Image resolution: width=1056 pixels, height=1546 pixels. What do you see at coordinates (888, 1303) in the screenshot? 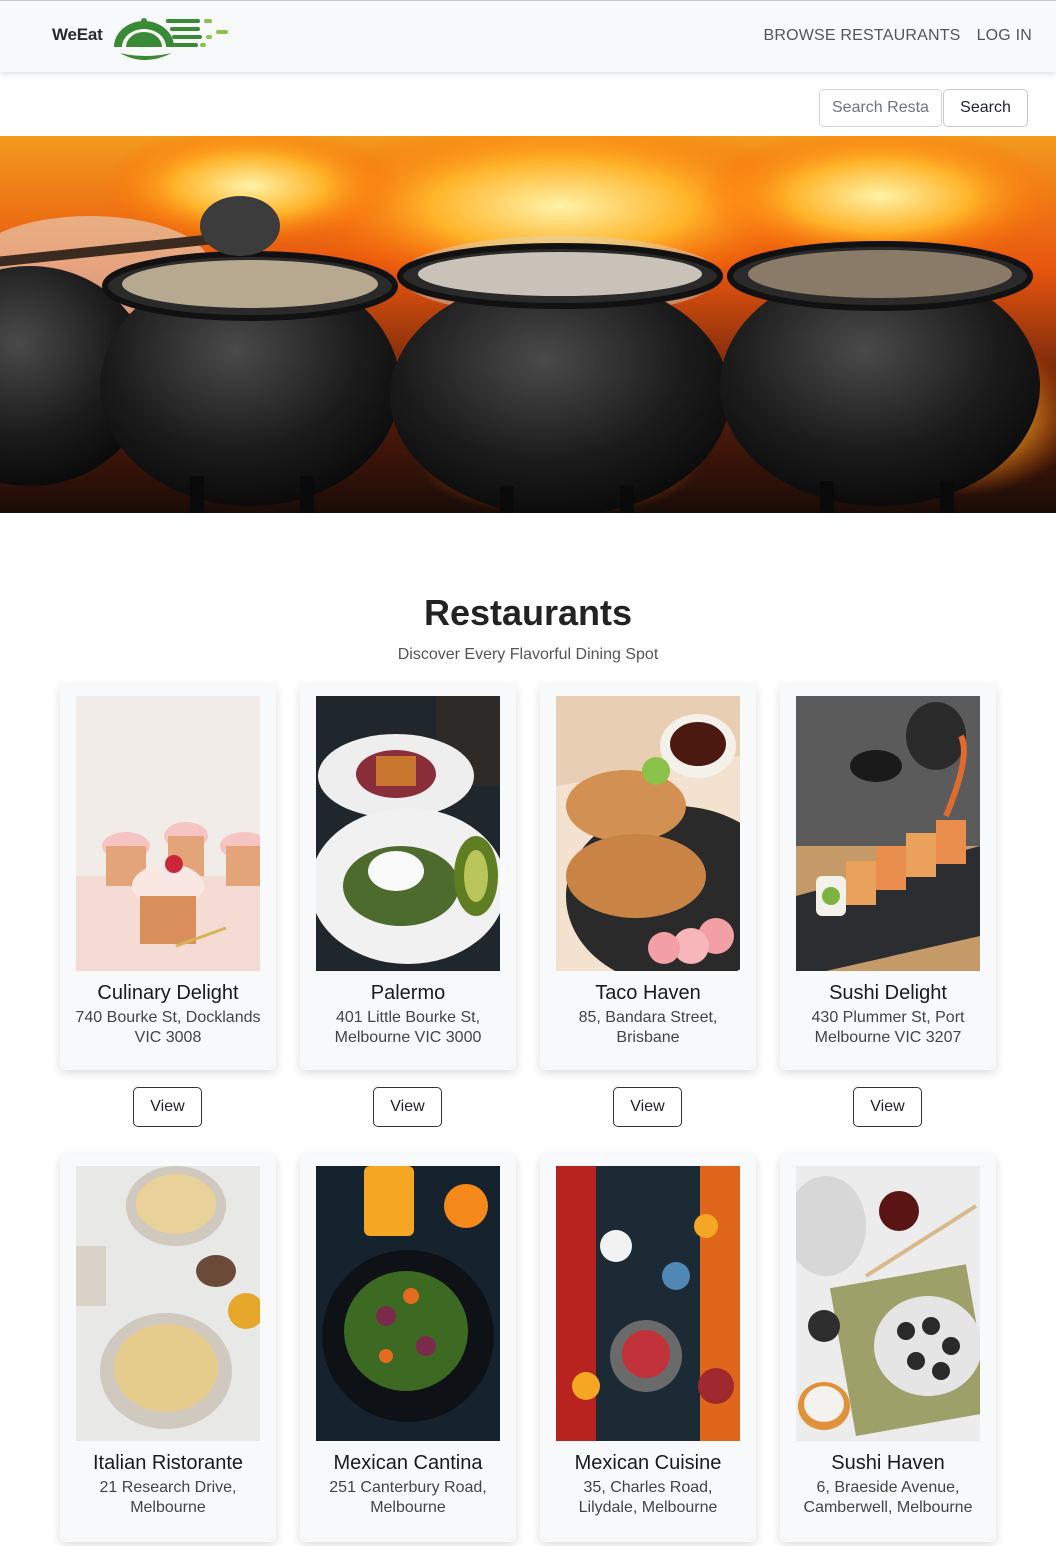
I see `sushi-platter-photo` at bounding box center [888, 1303].